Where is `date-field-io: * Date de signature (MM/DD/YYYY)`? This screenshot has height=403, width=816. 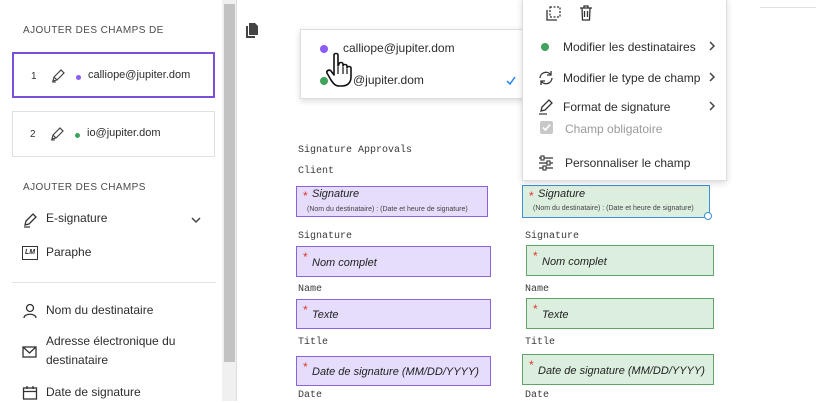
date-field-io: * Date de signature (MM/DD/YYYY) is located at coordinates (618, 369).